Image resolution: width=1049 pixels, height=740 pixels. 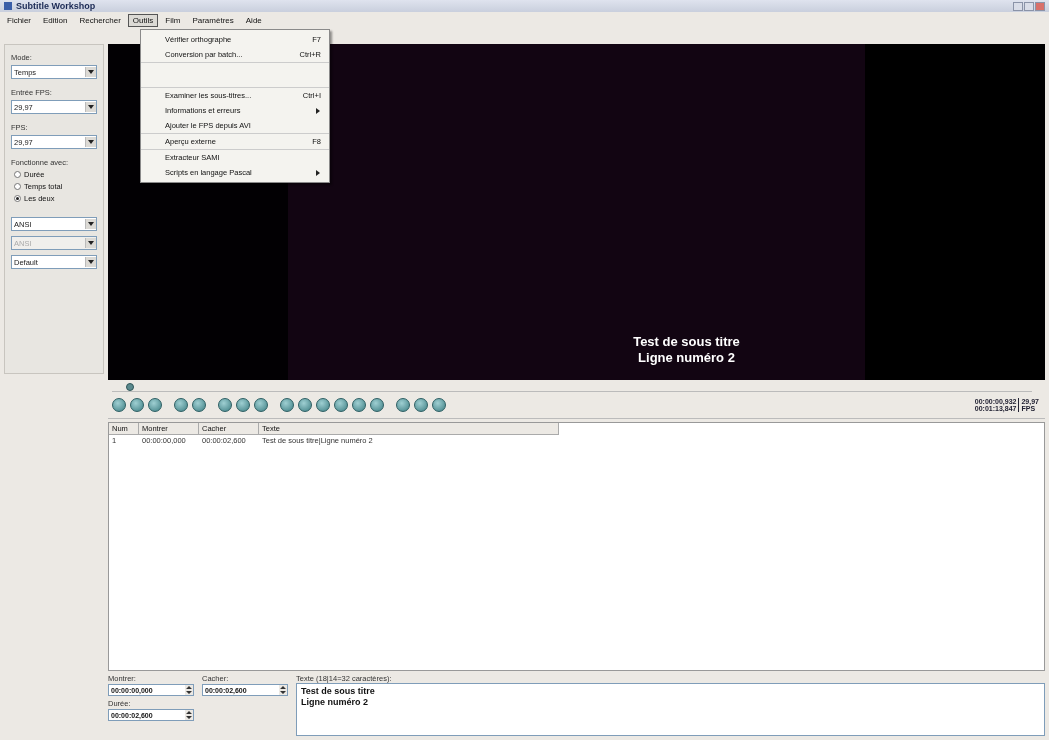 I want to click on menu-item: Fichier, so click(x=19, y=20).